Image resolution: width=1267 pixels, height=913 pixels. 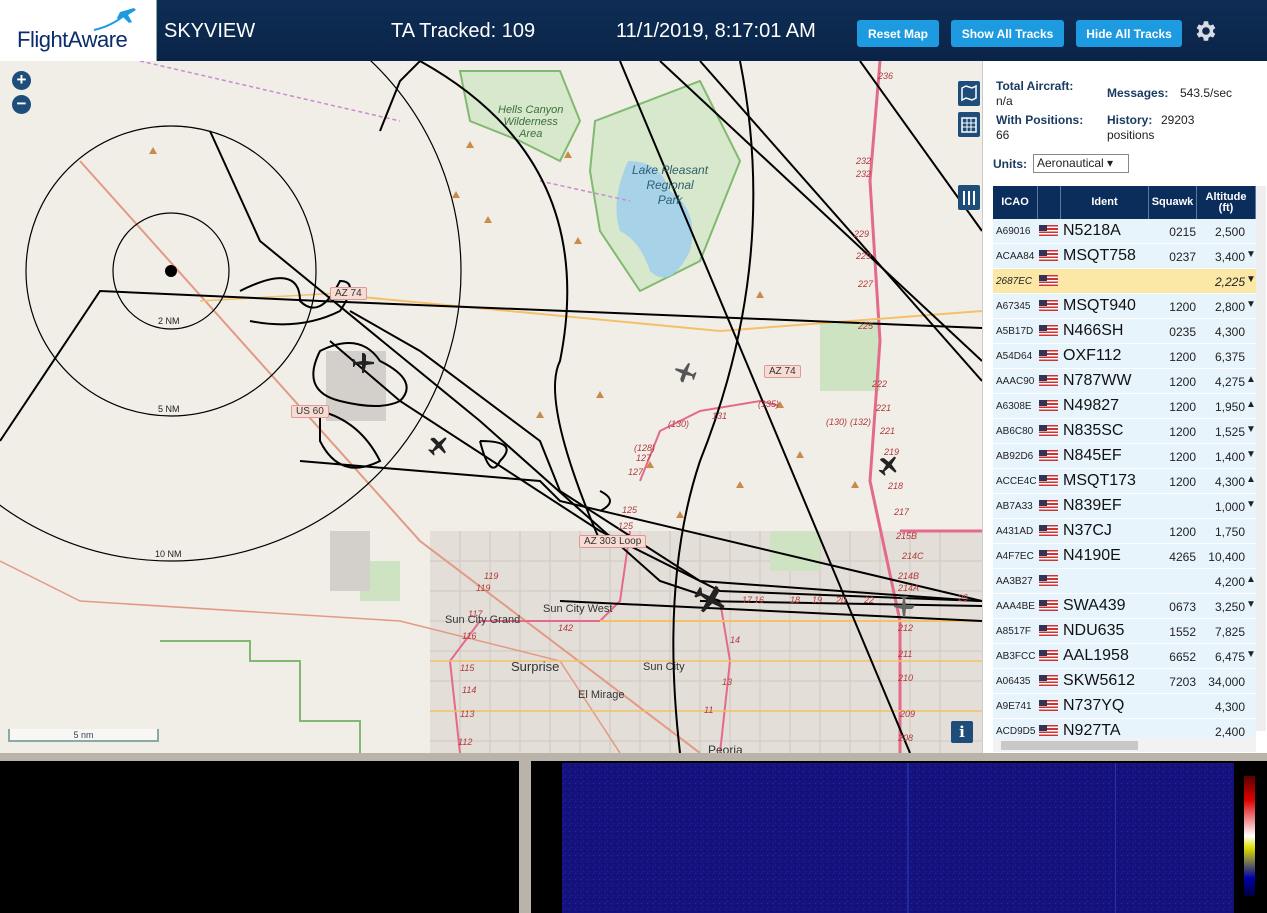 What do you see at coordinates (1081, 163) in the screenshot?
I see `units-select: Aeronautical ▾` at bounding box center [1081, 163].